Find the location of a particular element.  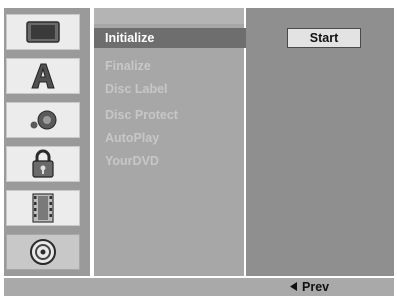

sidebar-item-audio is located at coordinates (43, 120).